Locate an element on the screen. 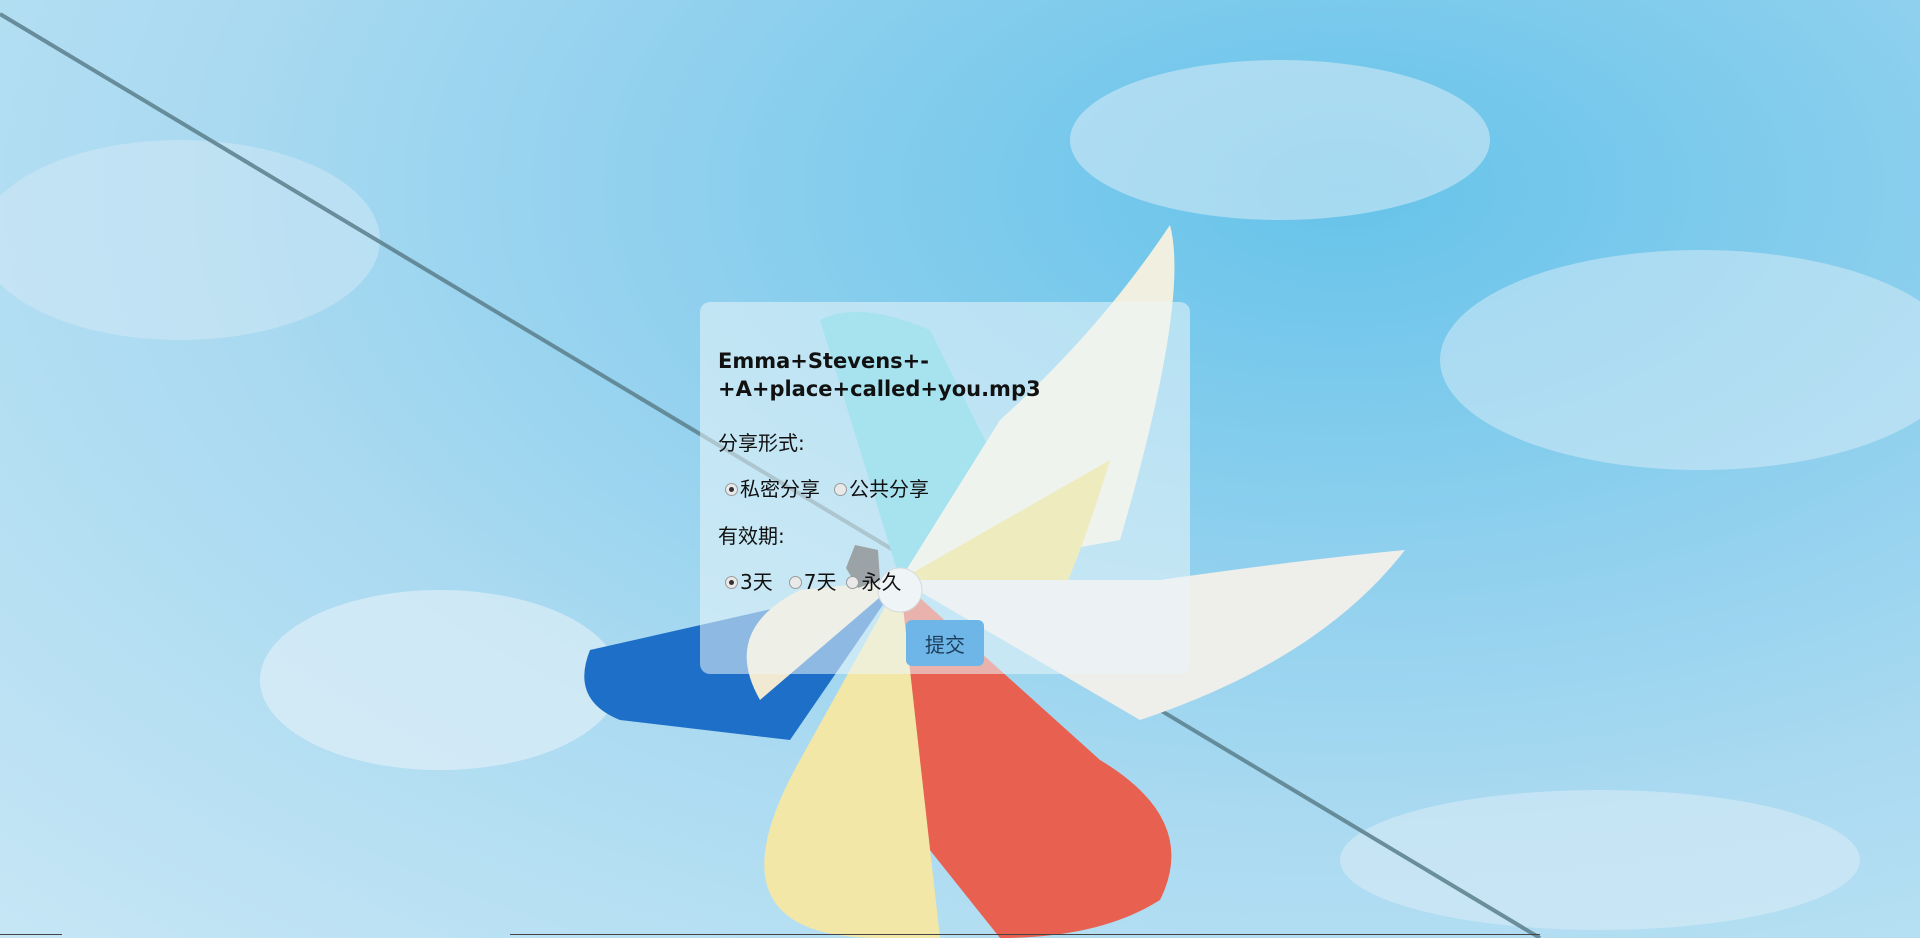 This screenshot has height=938, width=1920. radio-3-days: 3天 is located at coordinates (749, 582).